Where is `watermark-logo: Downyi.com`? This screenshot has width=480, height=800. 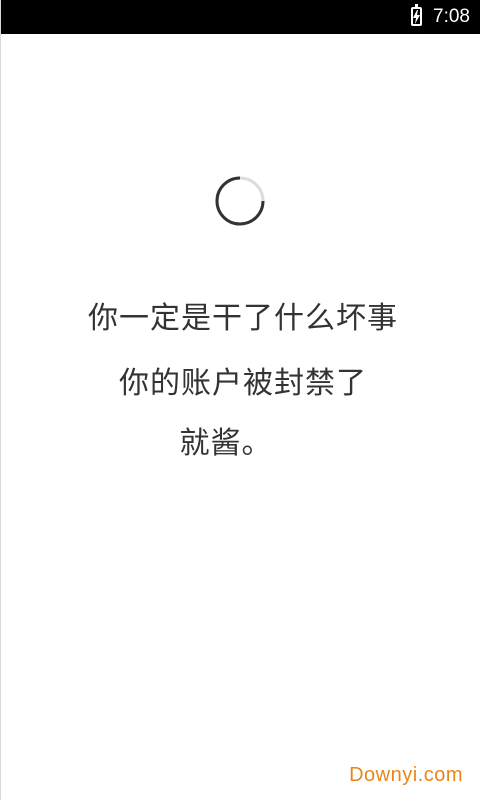
watermark-logo: Downyi.com is located at coordinates (406, 775).